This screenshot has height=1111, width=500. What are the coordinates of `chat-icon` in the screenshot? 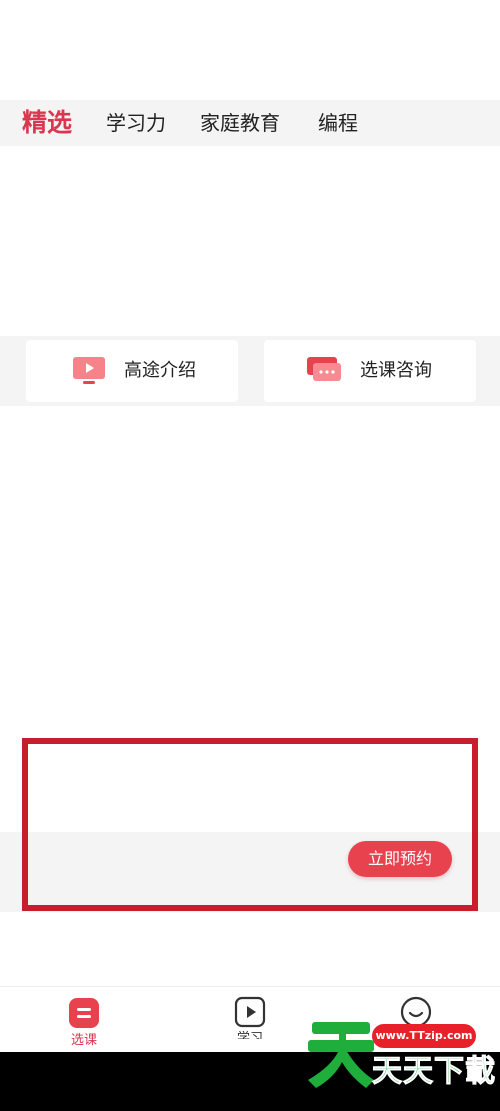 It's located at (324, 369).